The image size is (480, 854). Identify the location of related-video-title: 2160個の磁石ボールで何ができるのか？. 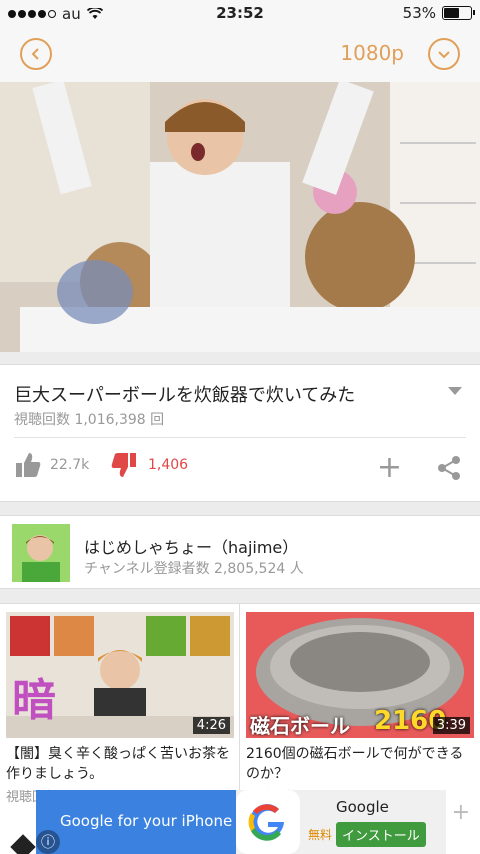
(360, 764).